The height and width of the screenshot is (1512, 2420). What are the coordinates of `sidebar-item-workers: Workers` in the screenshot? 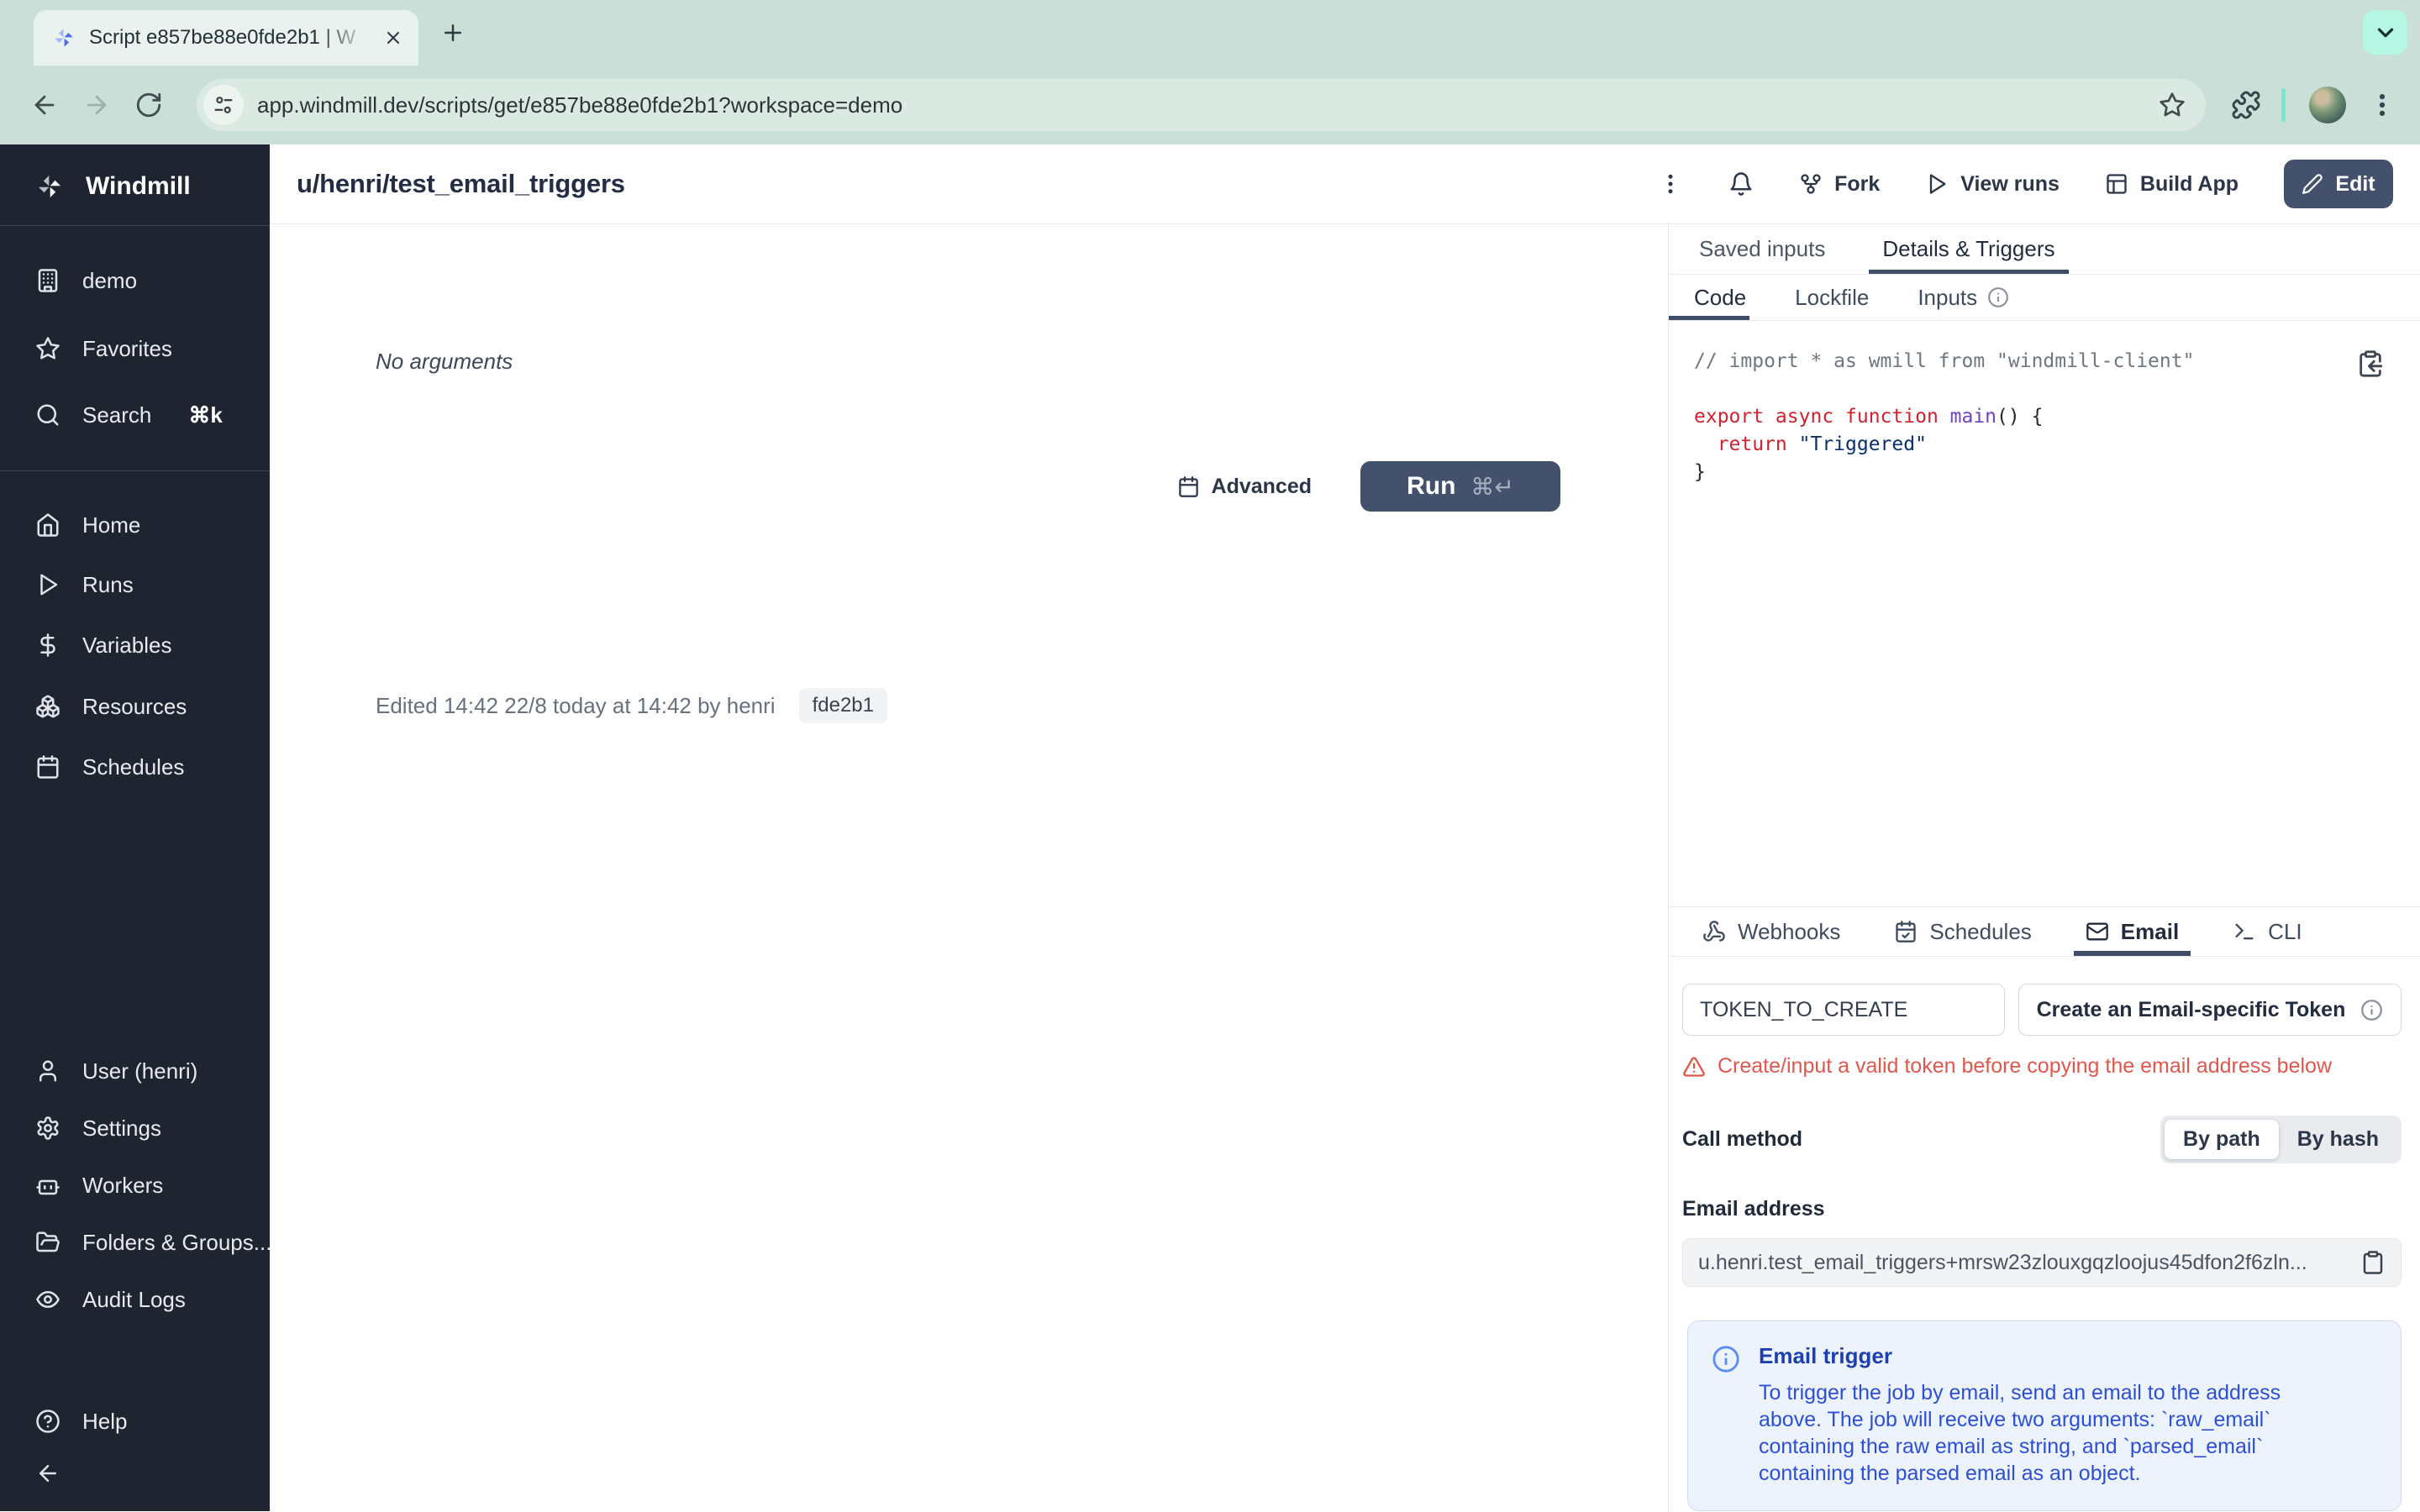 It's located at (135, 1185).